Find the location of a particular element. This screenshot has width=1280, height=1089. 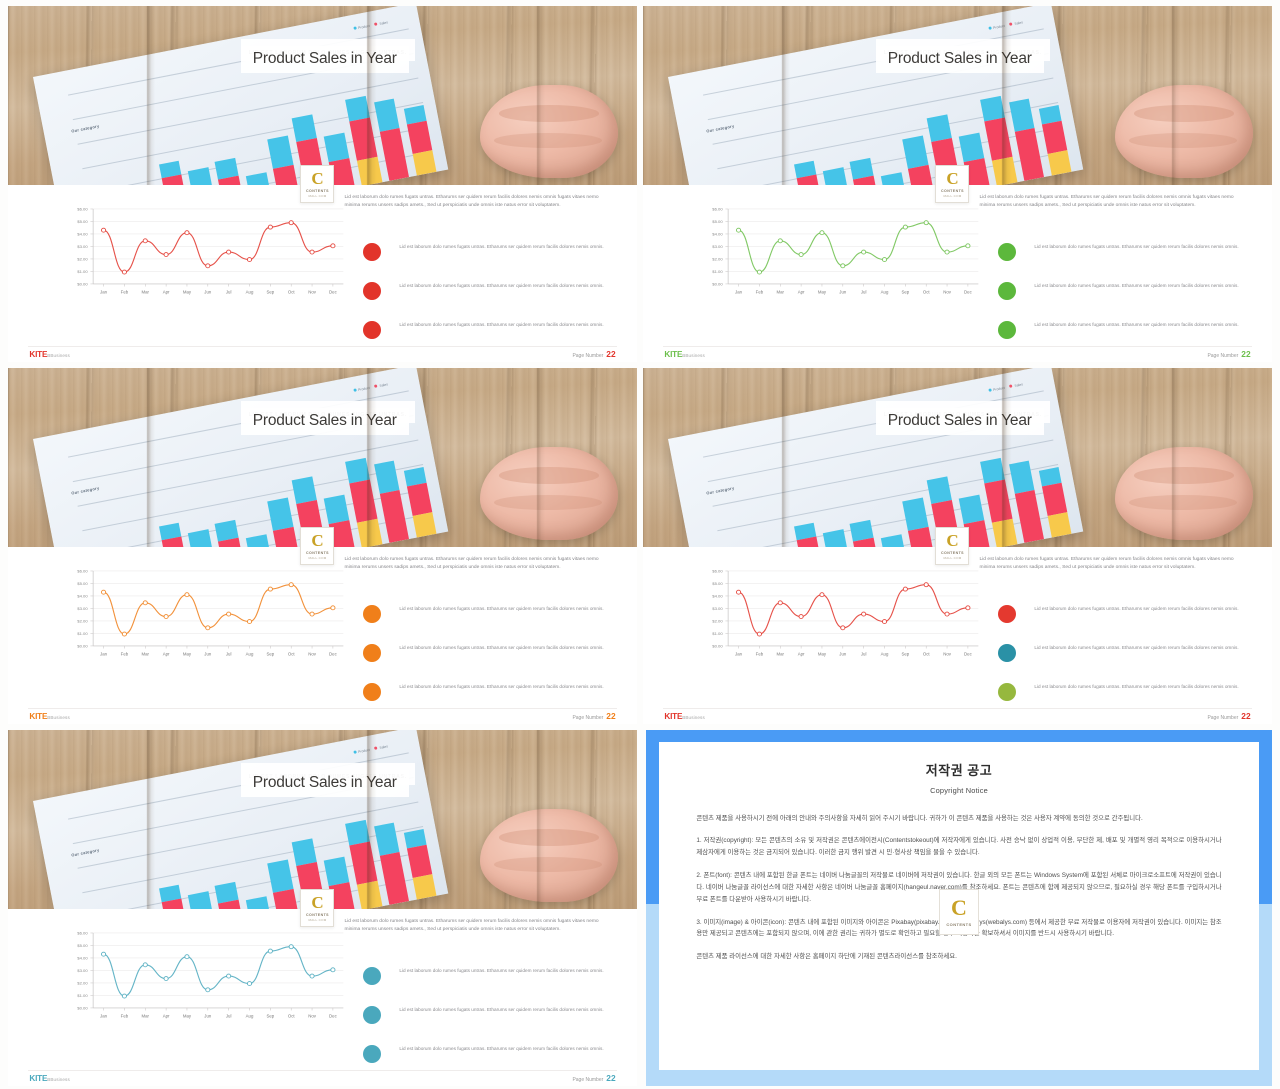

svg-text: Dec is located at coordinates (968, 292).